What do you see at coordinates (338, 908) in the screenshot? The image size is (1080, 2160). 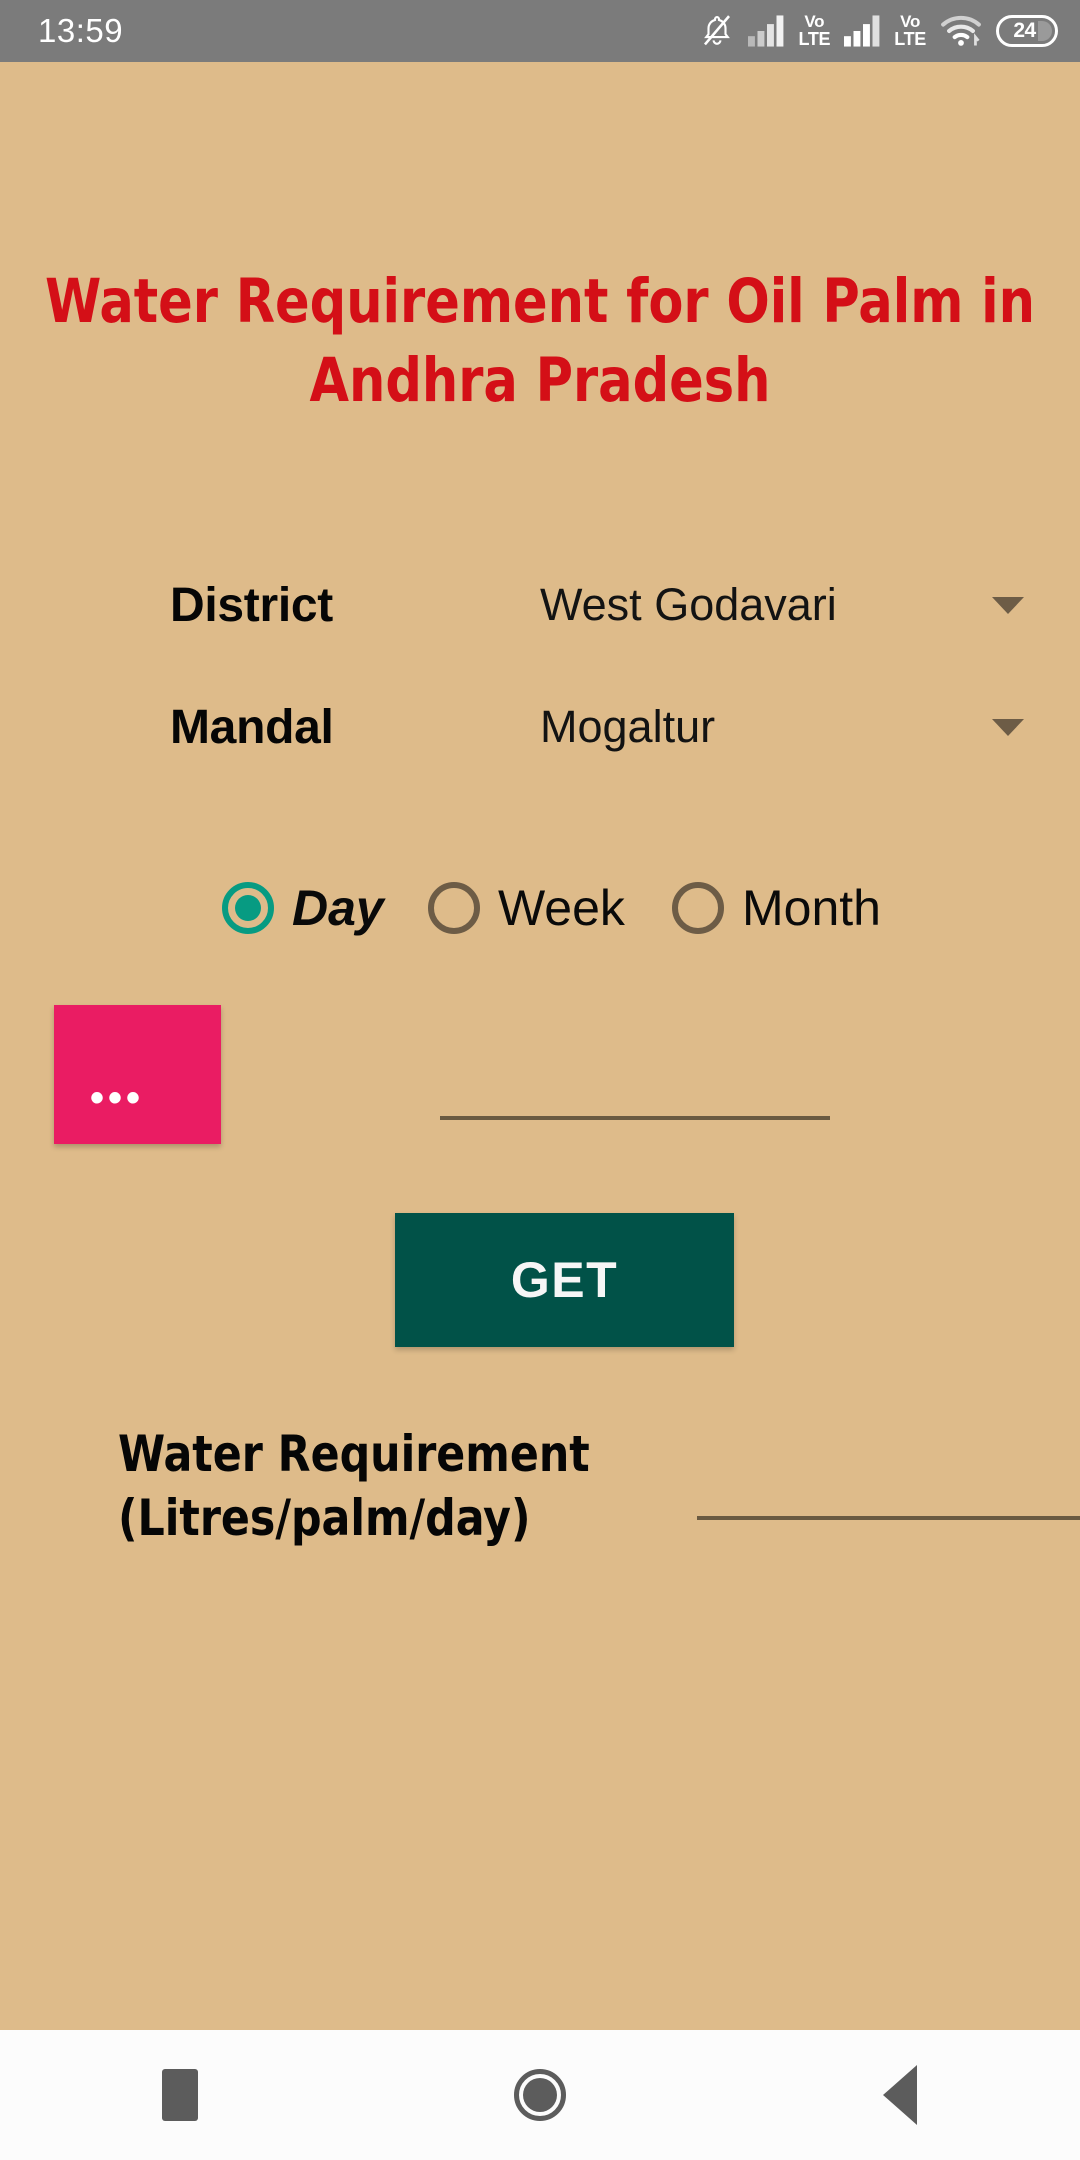 I see `radio-label-day: Day` at bounding box center [338, 908].